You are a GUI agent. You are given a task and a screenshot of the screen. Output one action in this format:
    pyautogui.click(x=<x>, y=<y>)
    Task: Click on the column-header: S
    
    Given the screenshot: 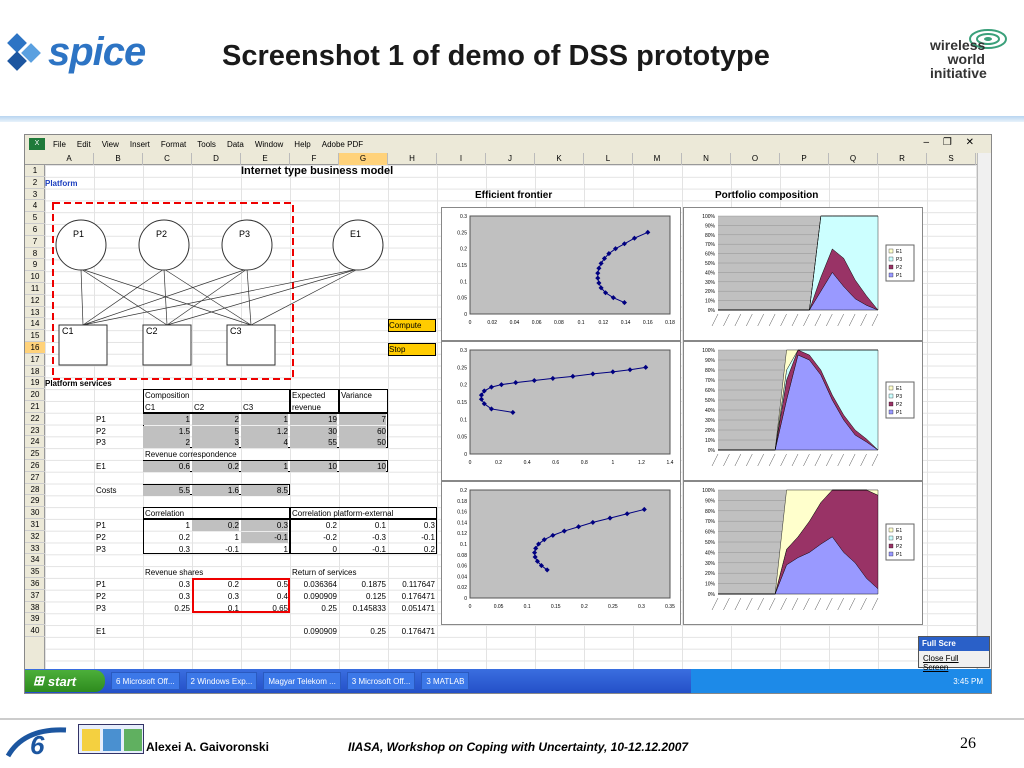 What is the action you would take?
    pyautogui.click(x=951, y=159)
    